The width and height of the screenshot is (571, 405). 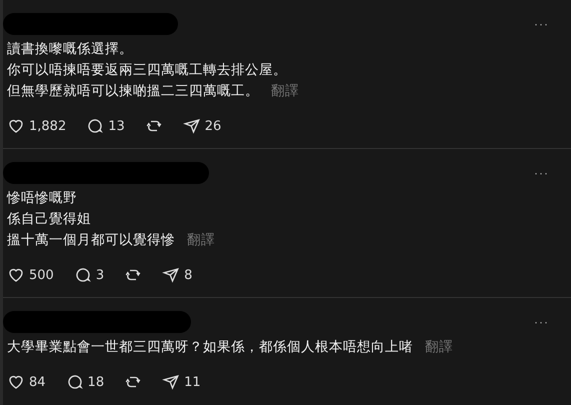 I want to click on reply-button: 3, so click(x=89, y=275).